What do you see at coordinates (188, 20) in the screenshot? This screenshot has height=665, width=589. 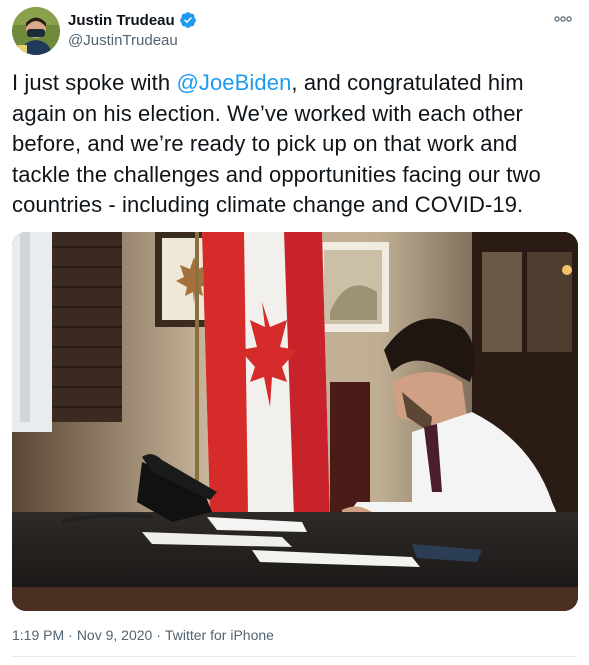 I see `verified-badge-icon` at bounding box center [188, 20].